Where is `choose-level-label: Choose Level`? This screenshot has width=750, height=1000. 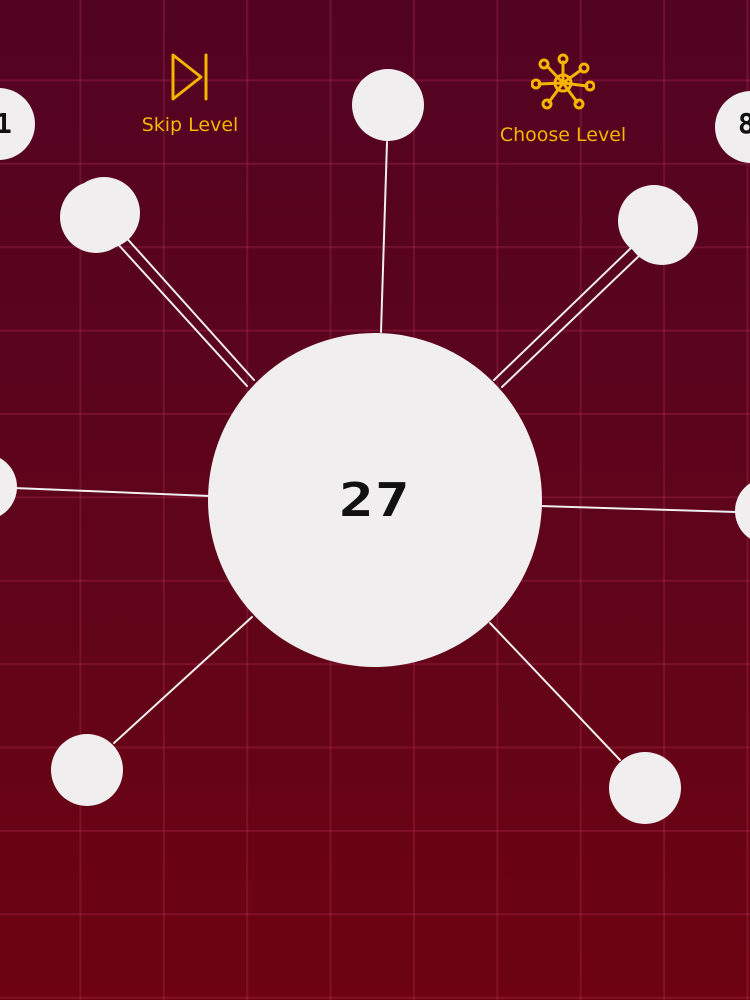 choose-level-label: Choose Level is located at coordinates (563, 135).